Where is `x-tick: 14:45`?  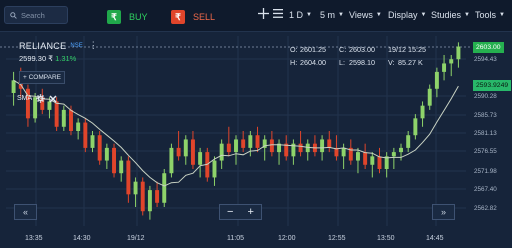
x-tick: 14:45 is located at coordinates (435, 238).